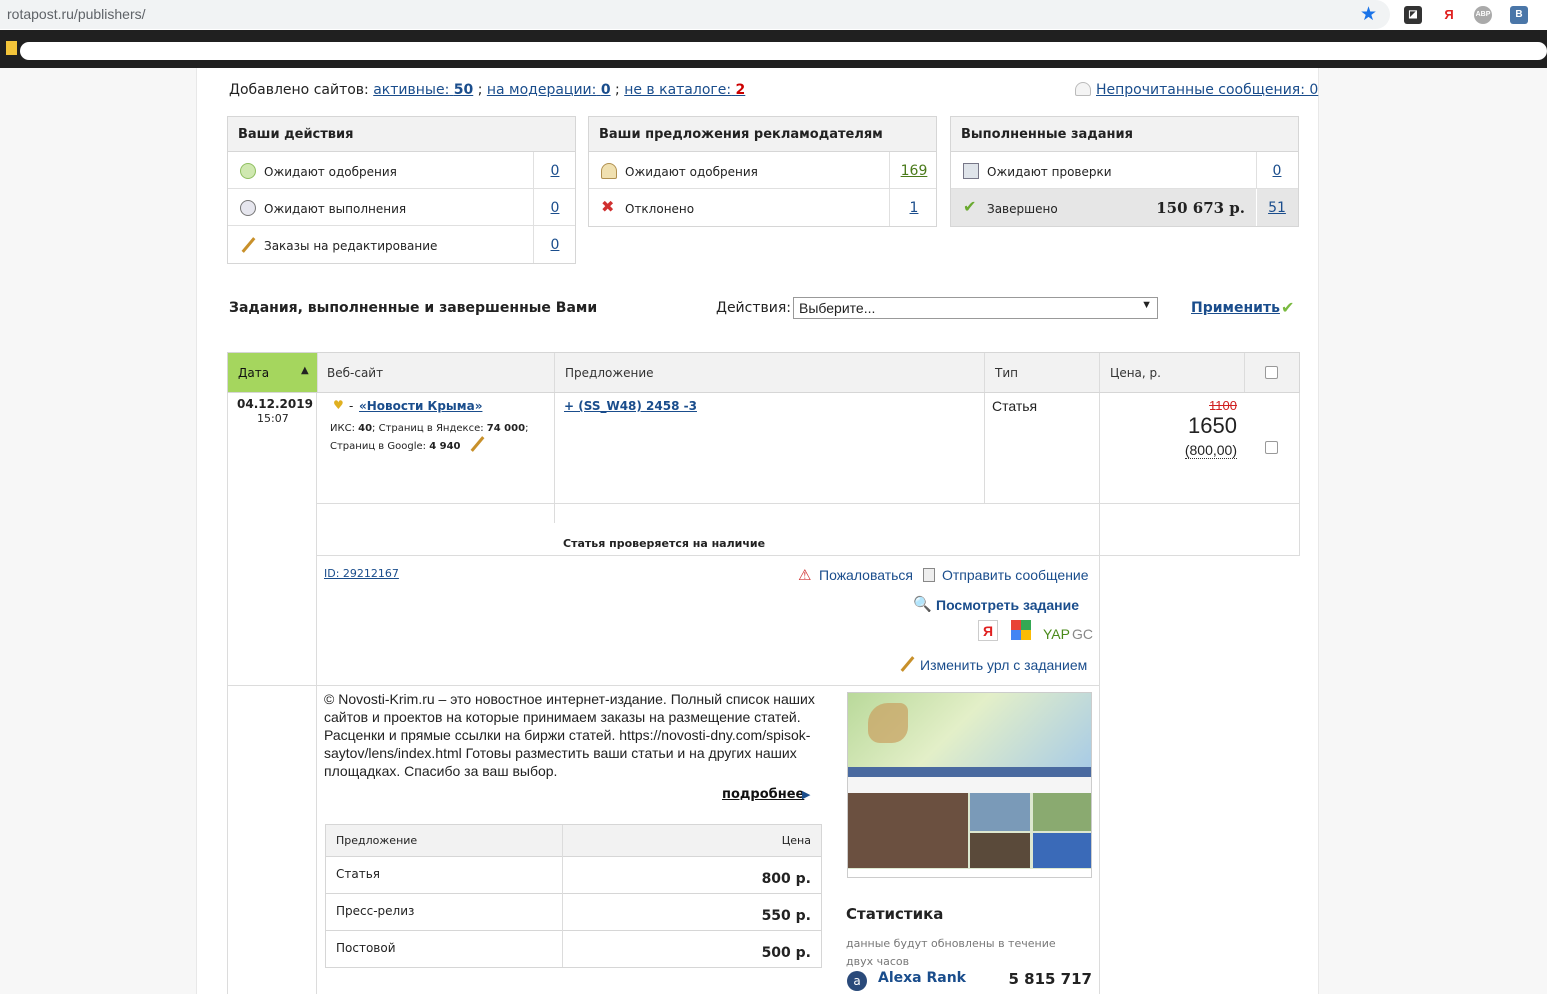 This screenshot has width=1547, height=994. I want to click on bookmarks-redacted, so click(783, 51).